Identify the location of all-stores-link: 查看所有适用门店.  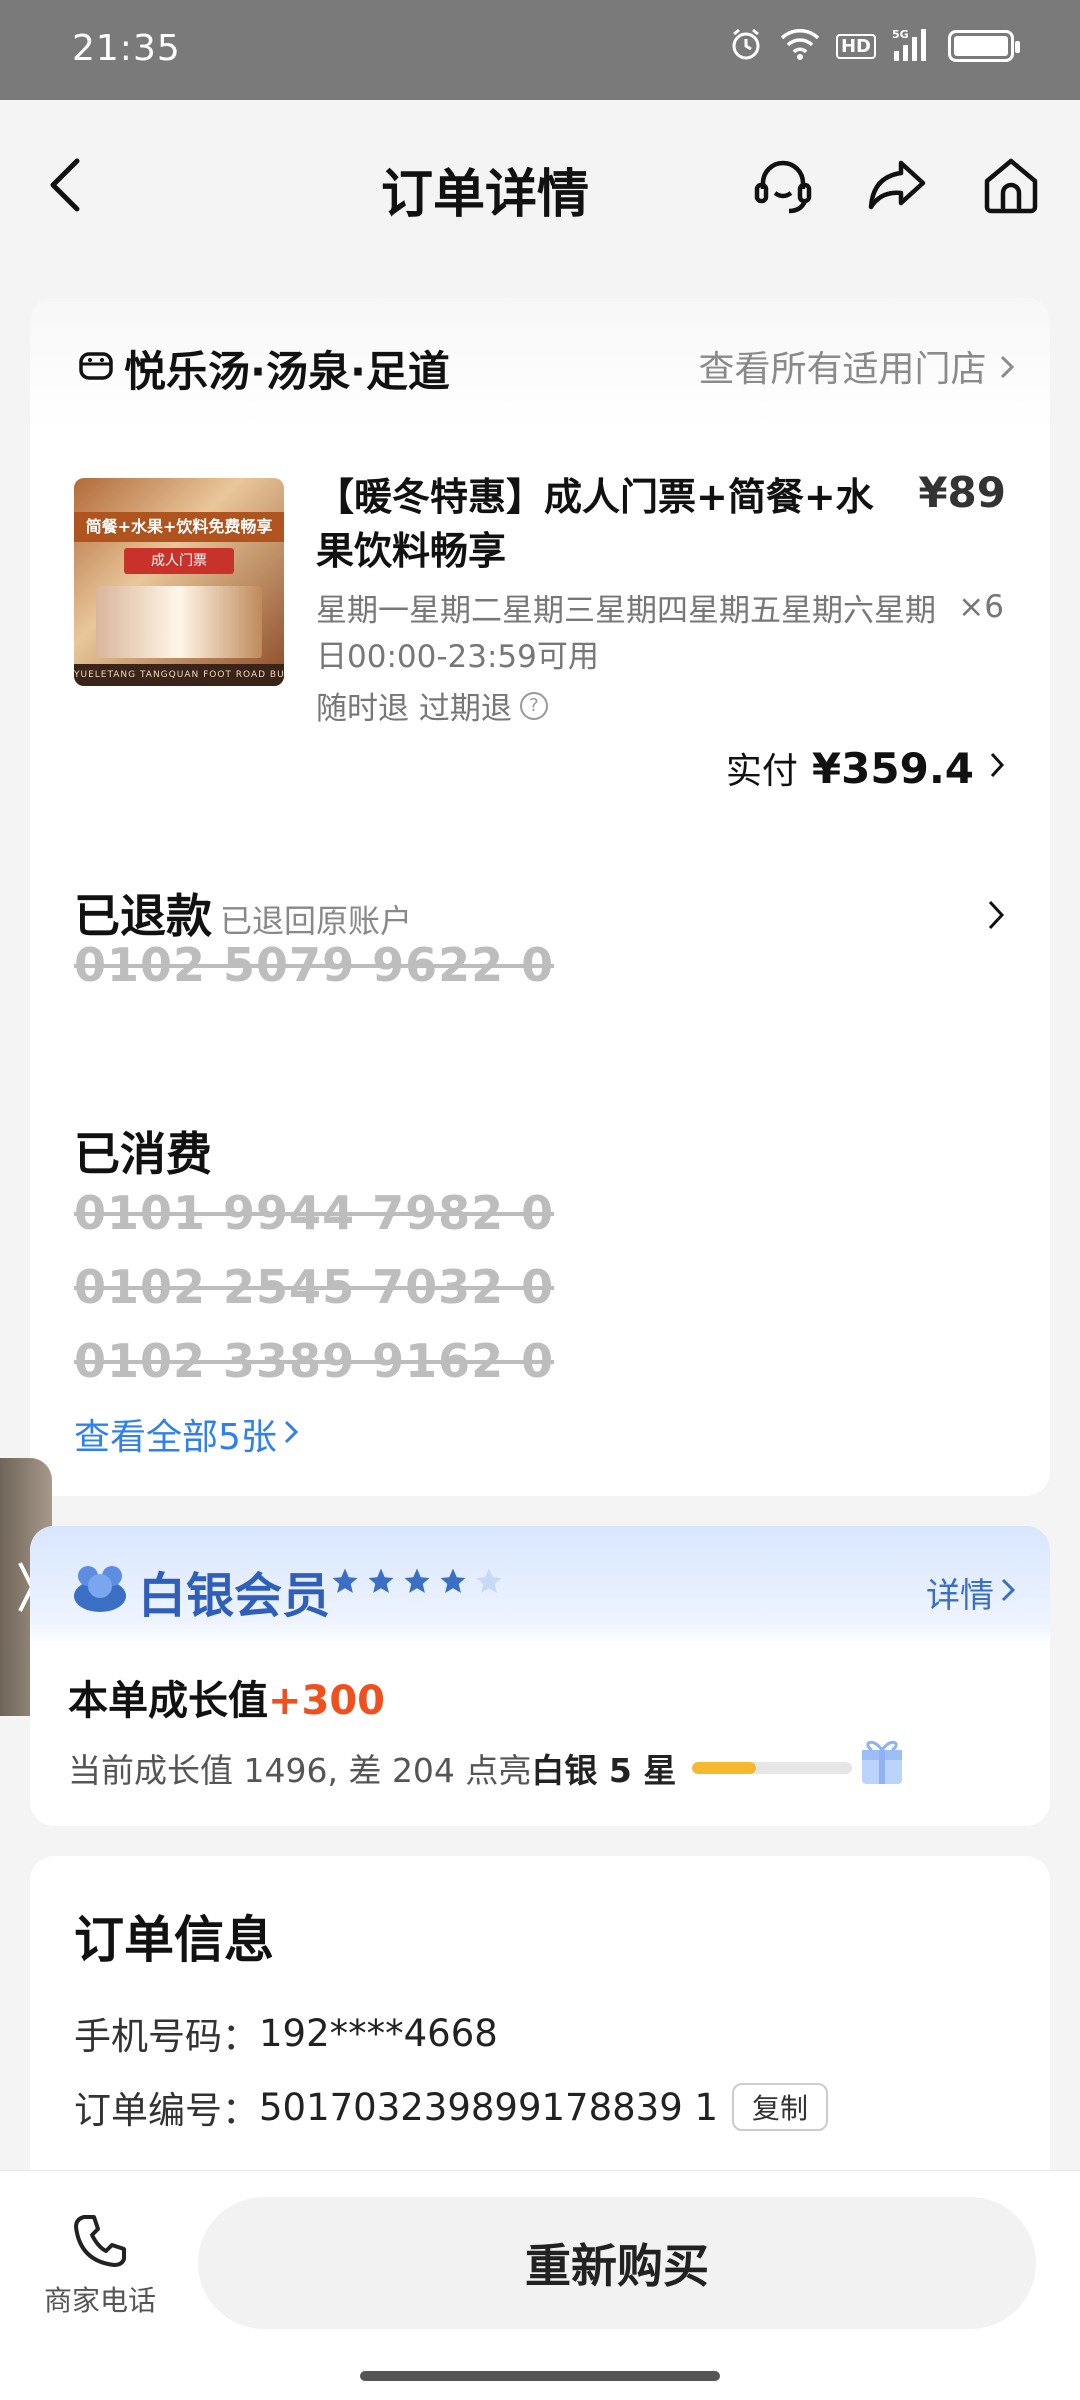
(857, 366).